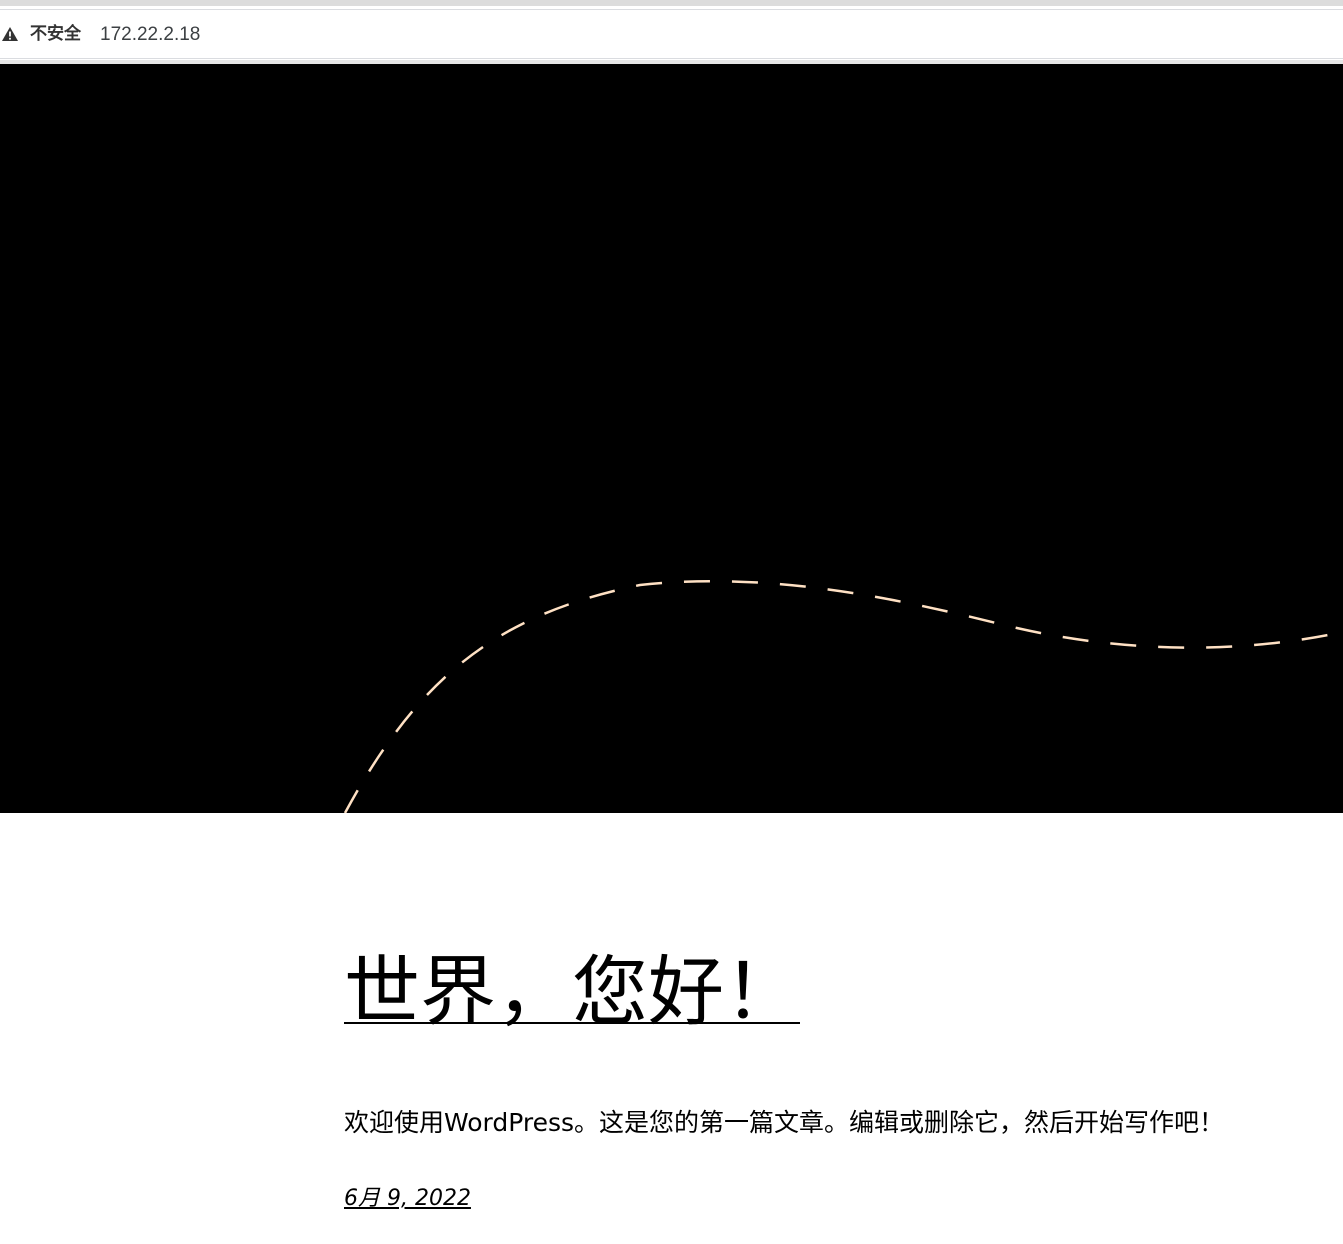 The height and width of the screenshot is (1244, 1343). I want to click on address-bar: 不安全 172.22.2.18, so click(671, 34).